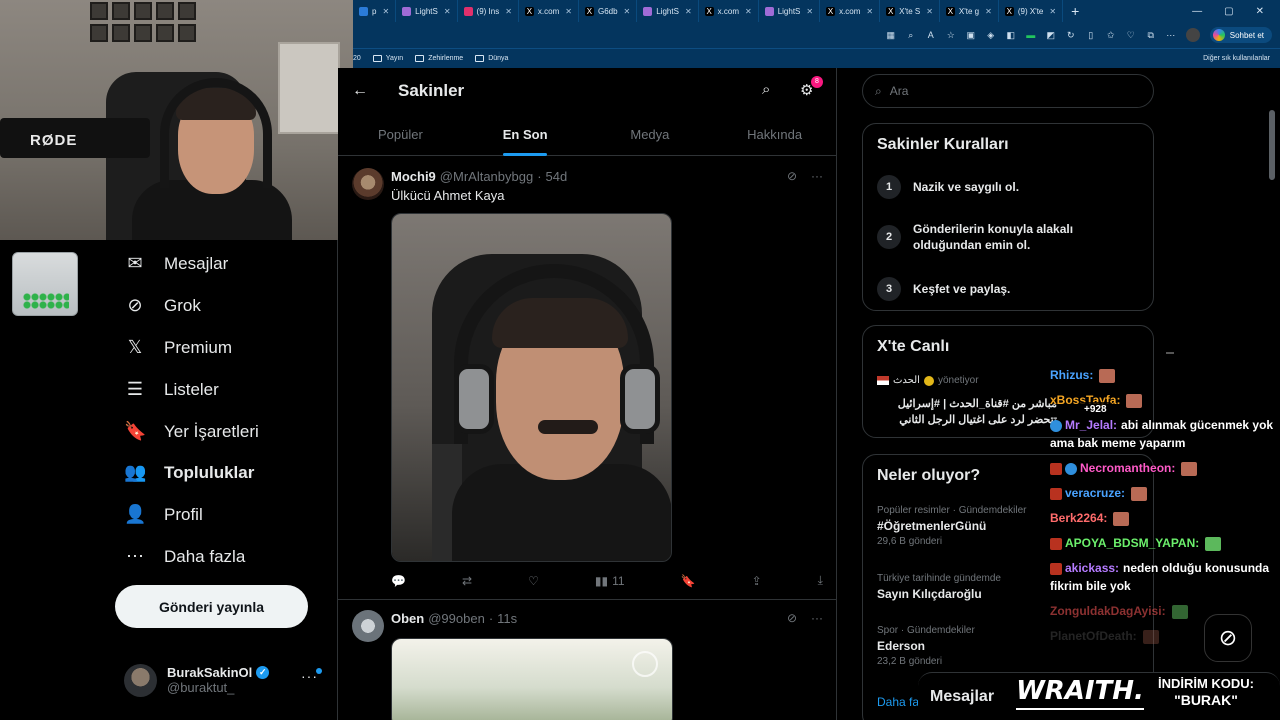  Describe the element at coordinates (891, 35) in the screenshot. I see `apps-icon: ▦` at that location.